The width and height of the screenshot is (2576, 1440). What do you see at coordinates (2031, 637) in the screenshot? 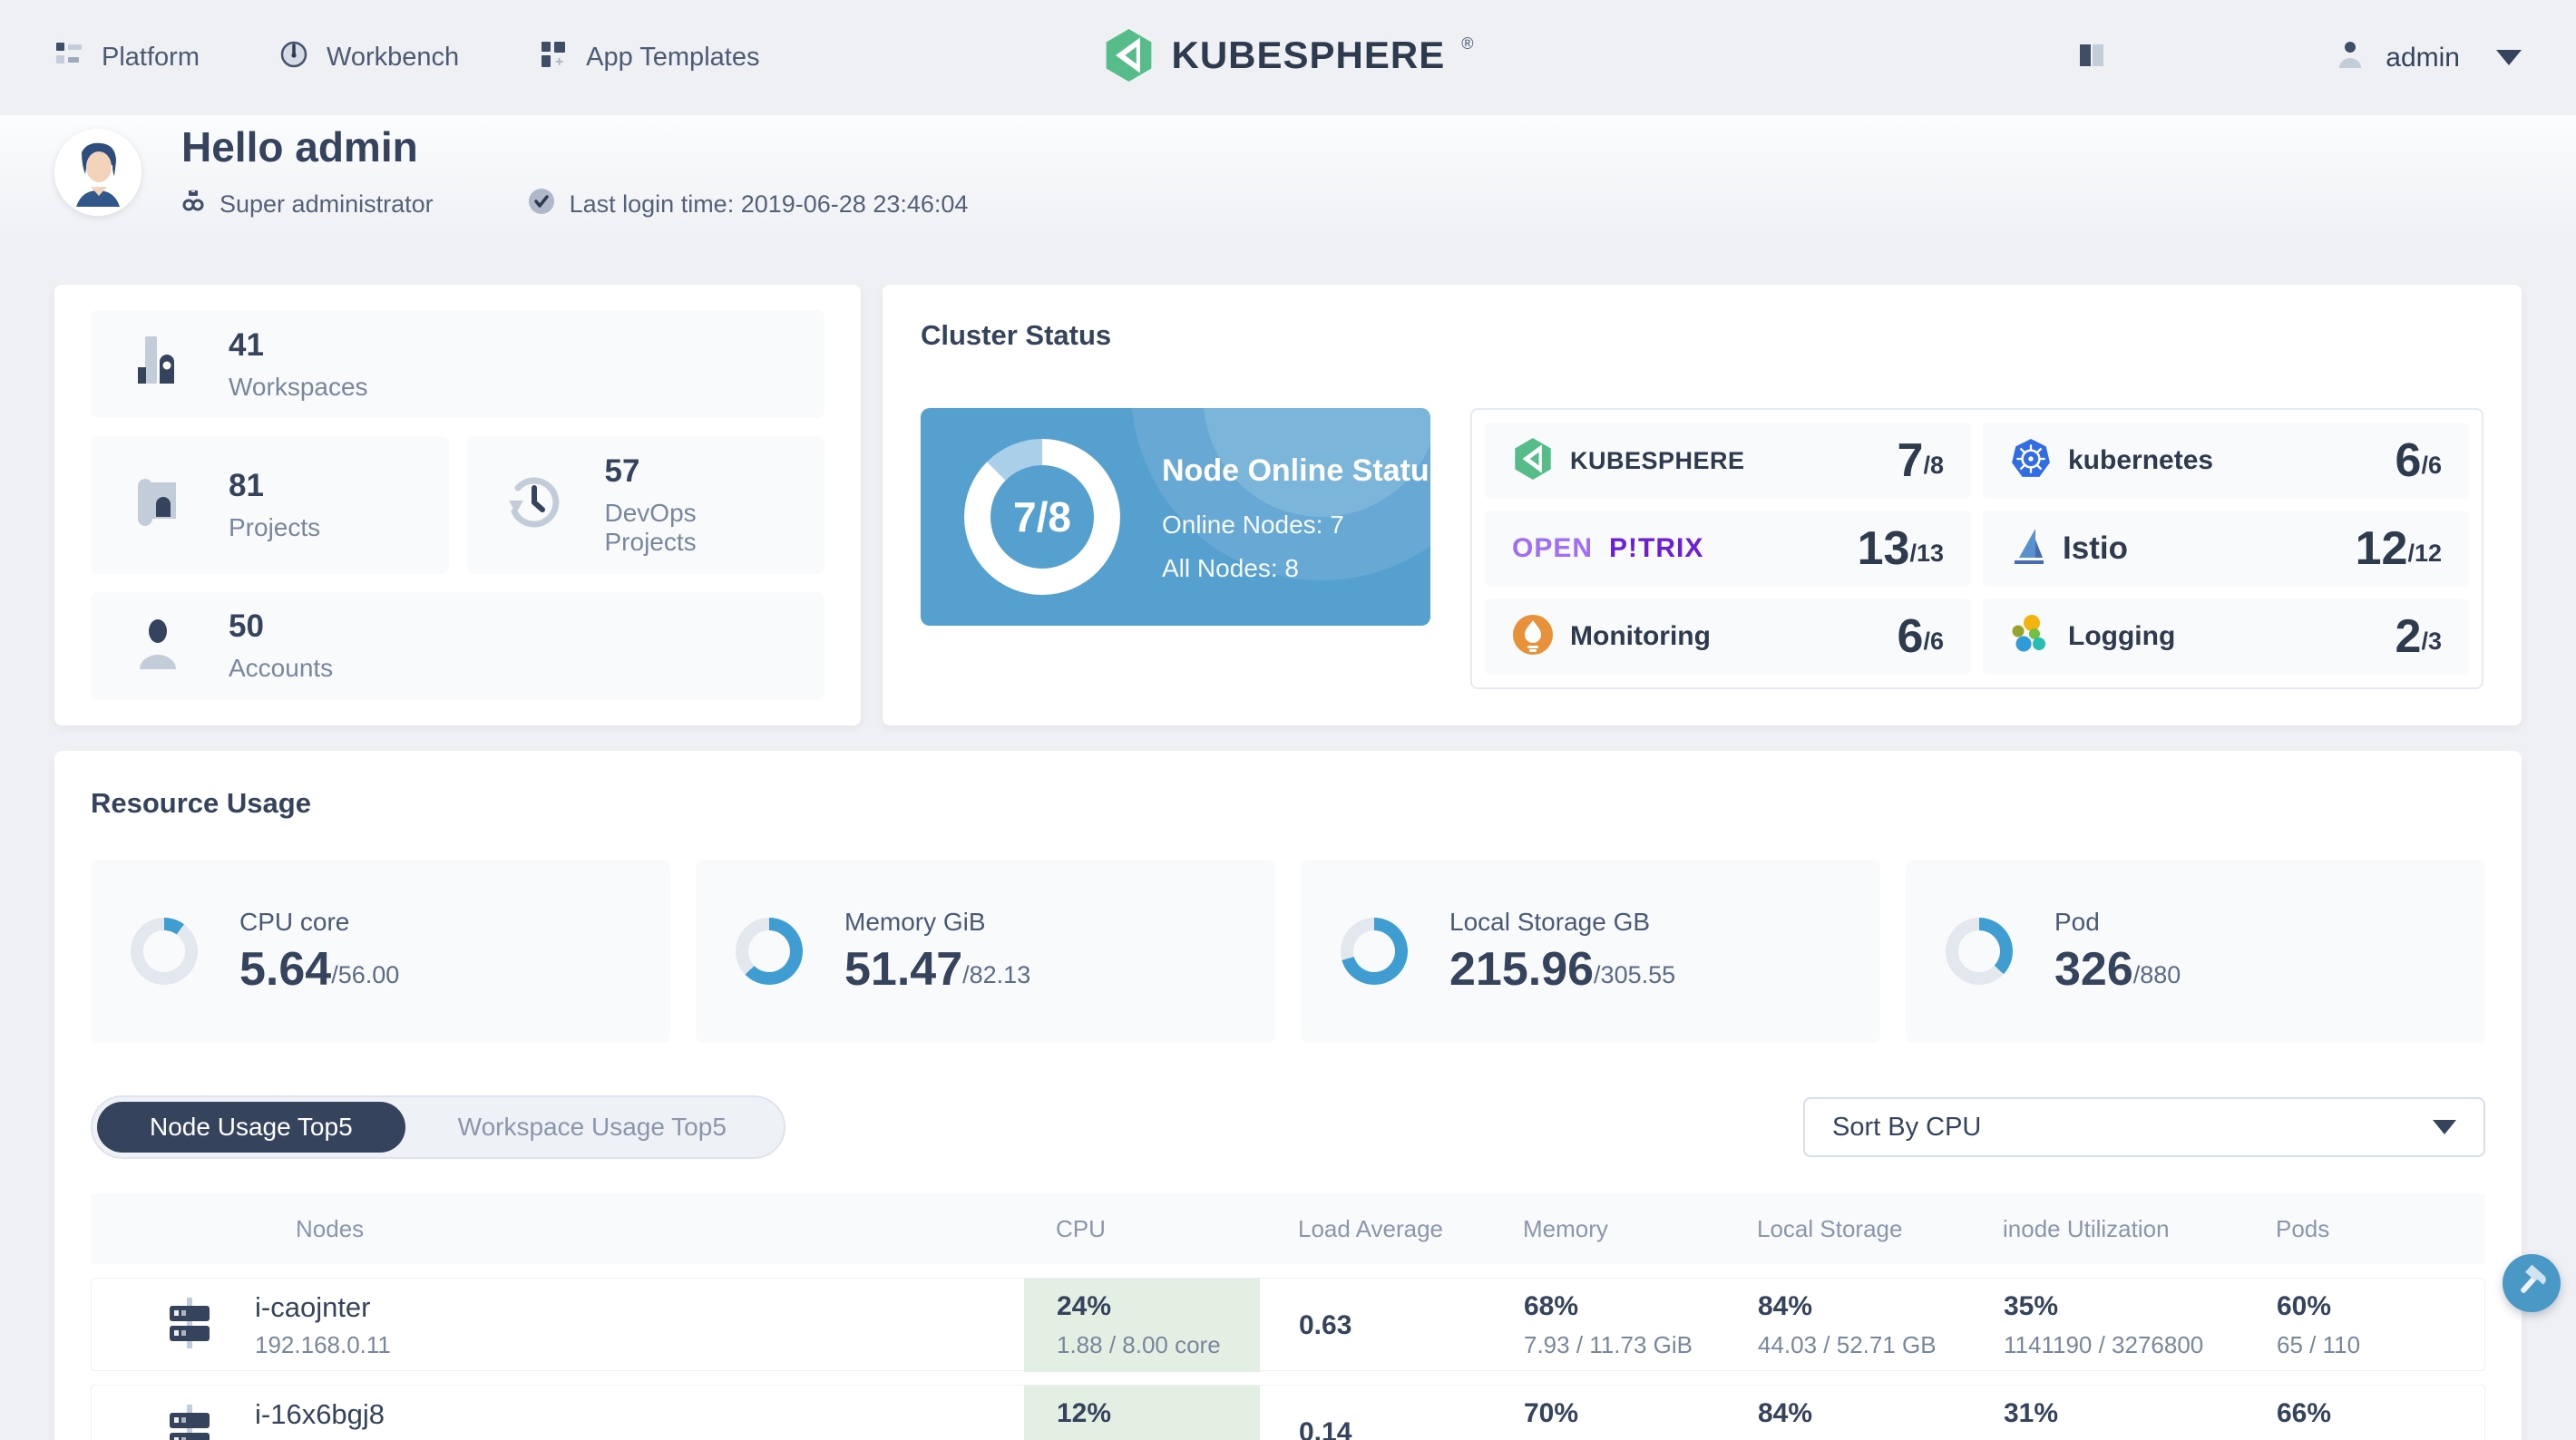
I see `logging-icon` at bounding box center [2031, 637].